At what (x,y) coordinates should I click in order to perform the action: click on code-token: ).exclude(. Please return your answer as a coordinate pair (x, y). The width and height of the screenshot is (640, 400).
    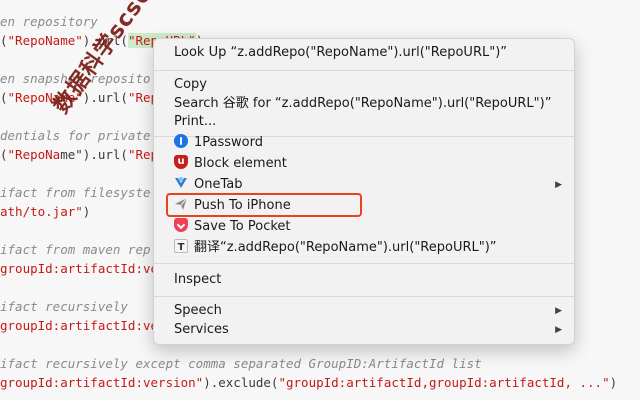
    Looking at the image, I should click on (241, 382).